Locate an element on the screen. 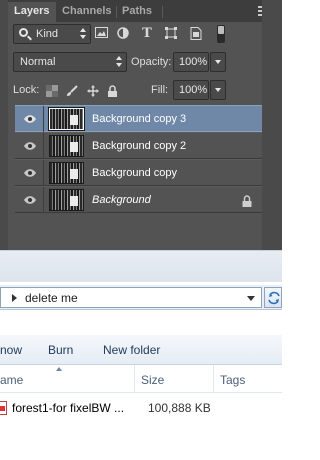 This screenshot has height=460, width=320. opacity-field: 100% is located at coordinates (191, 62).